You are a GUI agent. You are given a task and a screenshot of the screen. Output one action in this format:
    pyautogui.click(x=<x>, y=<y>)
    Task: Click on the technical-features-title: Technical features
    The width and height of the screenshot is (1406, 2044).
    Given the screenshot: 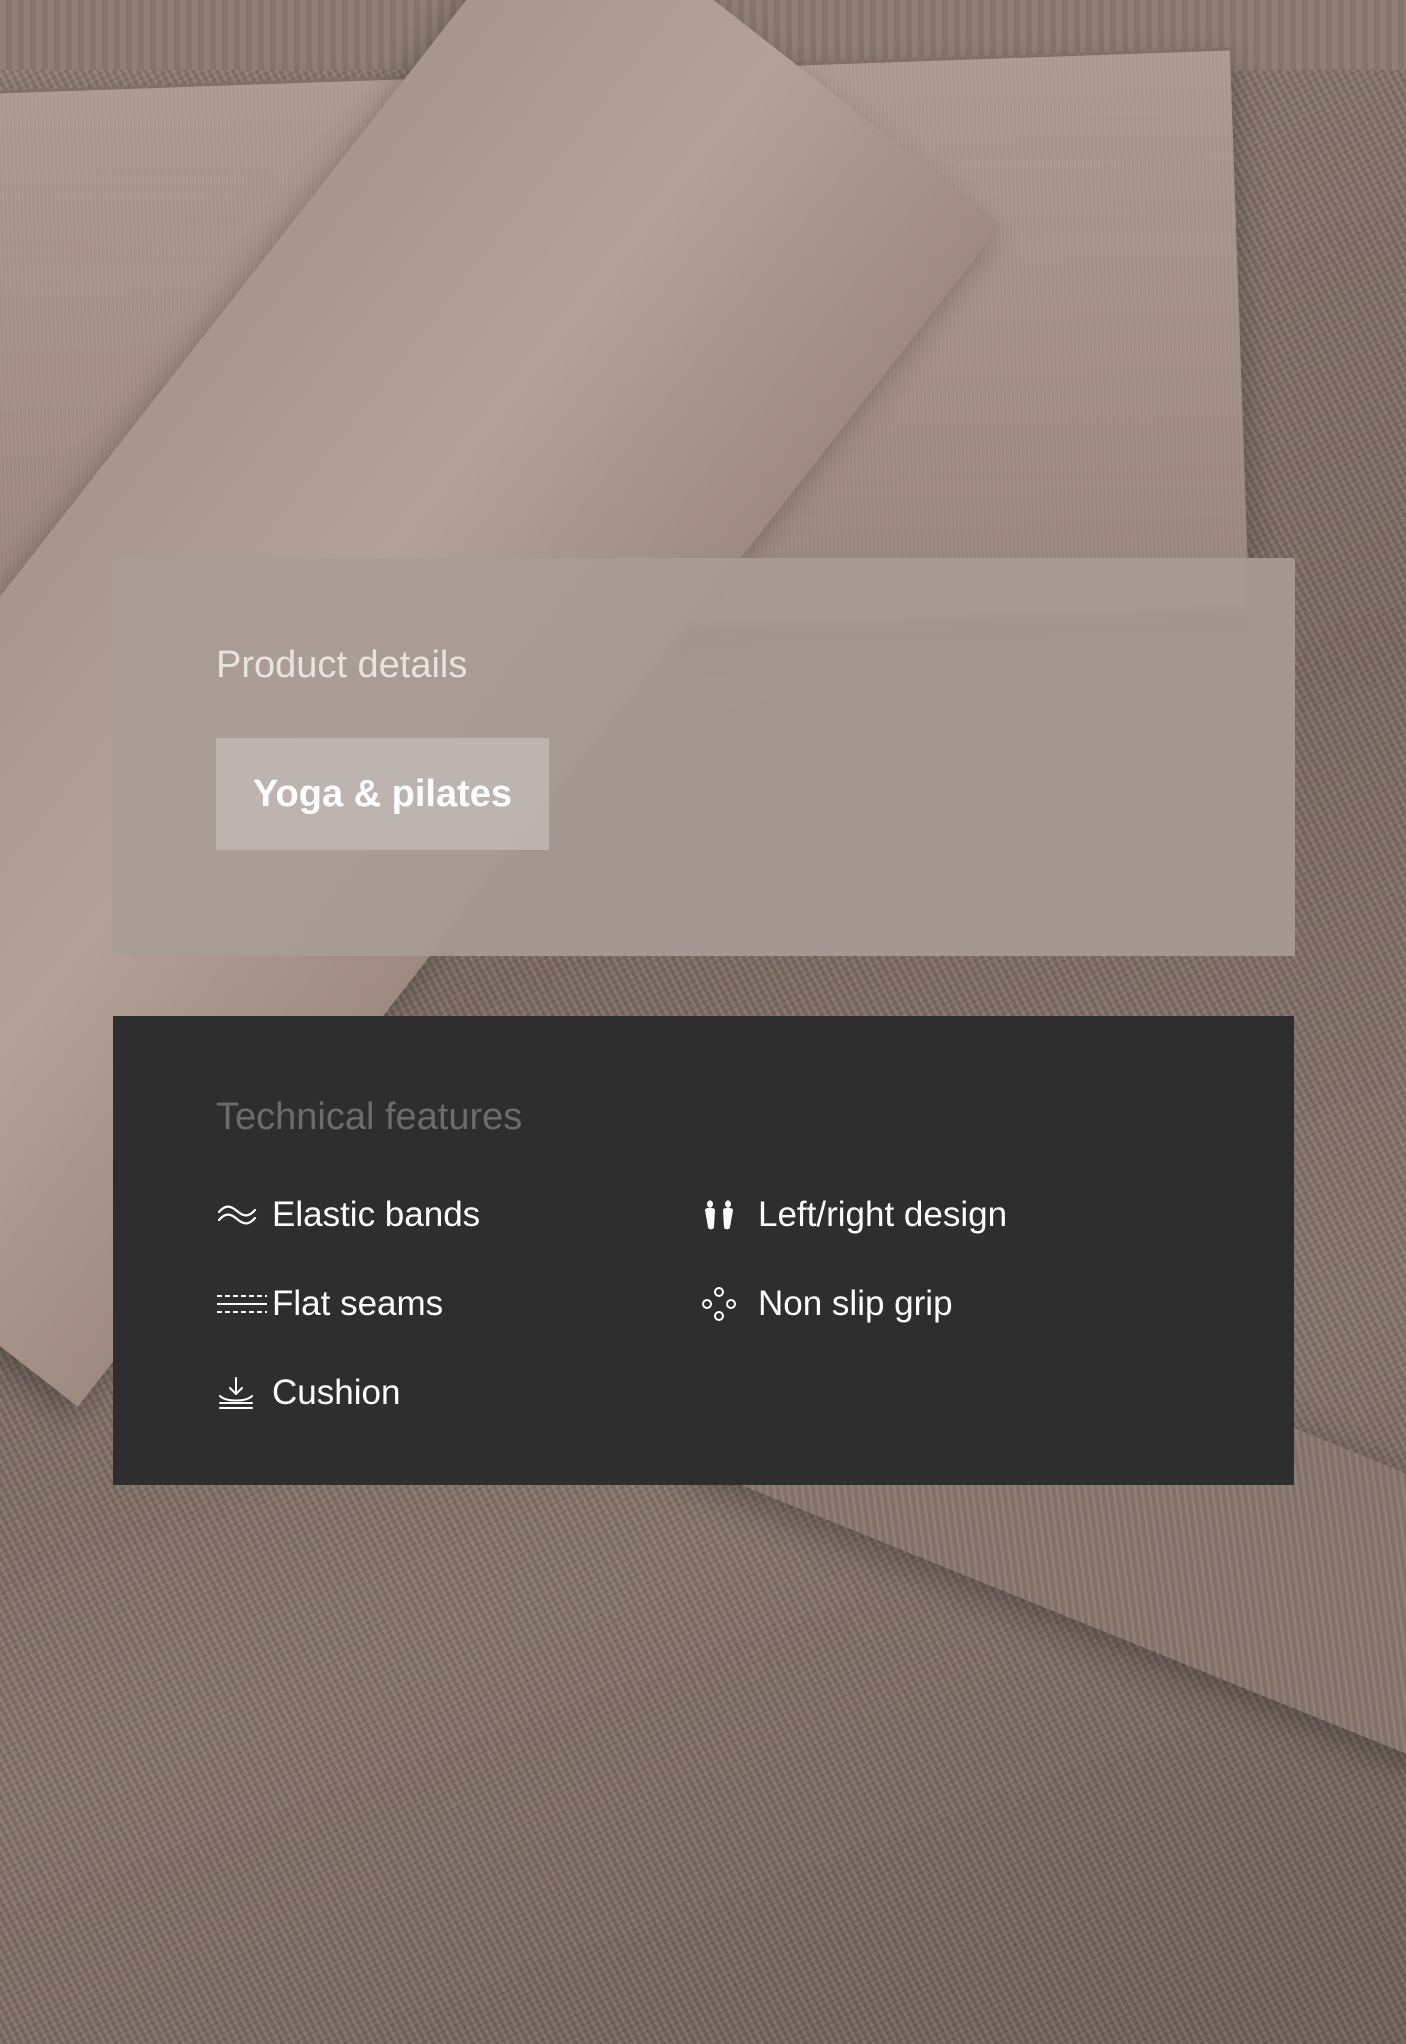 What is the action you would take?
    pyautogui.click(x=369, y=1117)
    